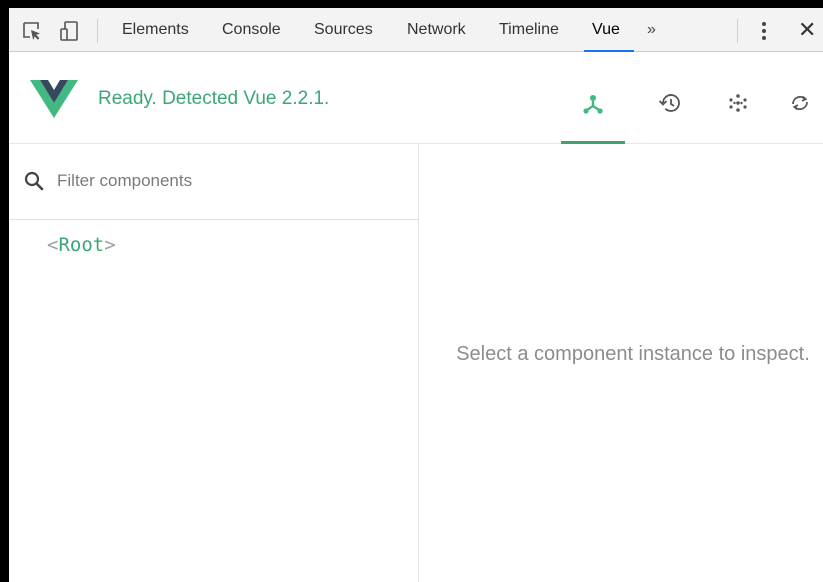  Describe the element at coordinates (609, 30) in the screenshot. I see `tab-vue: Vue` at that location.